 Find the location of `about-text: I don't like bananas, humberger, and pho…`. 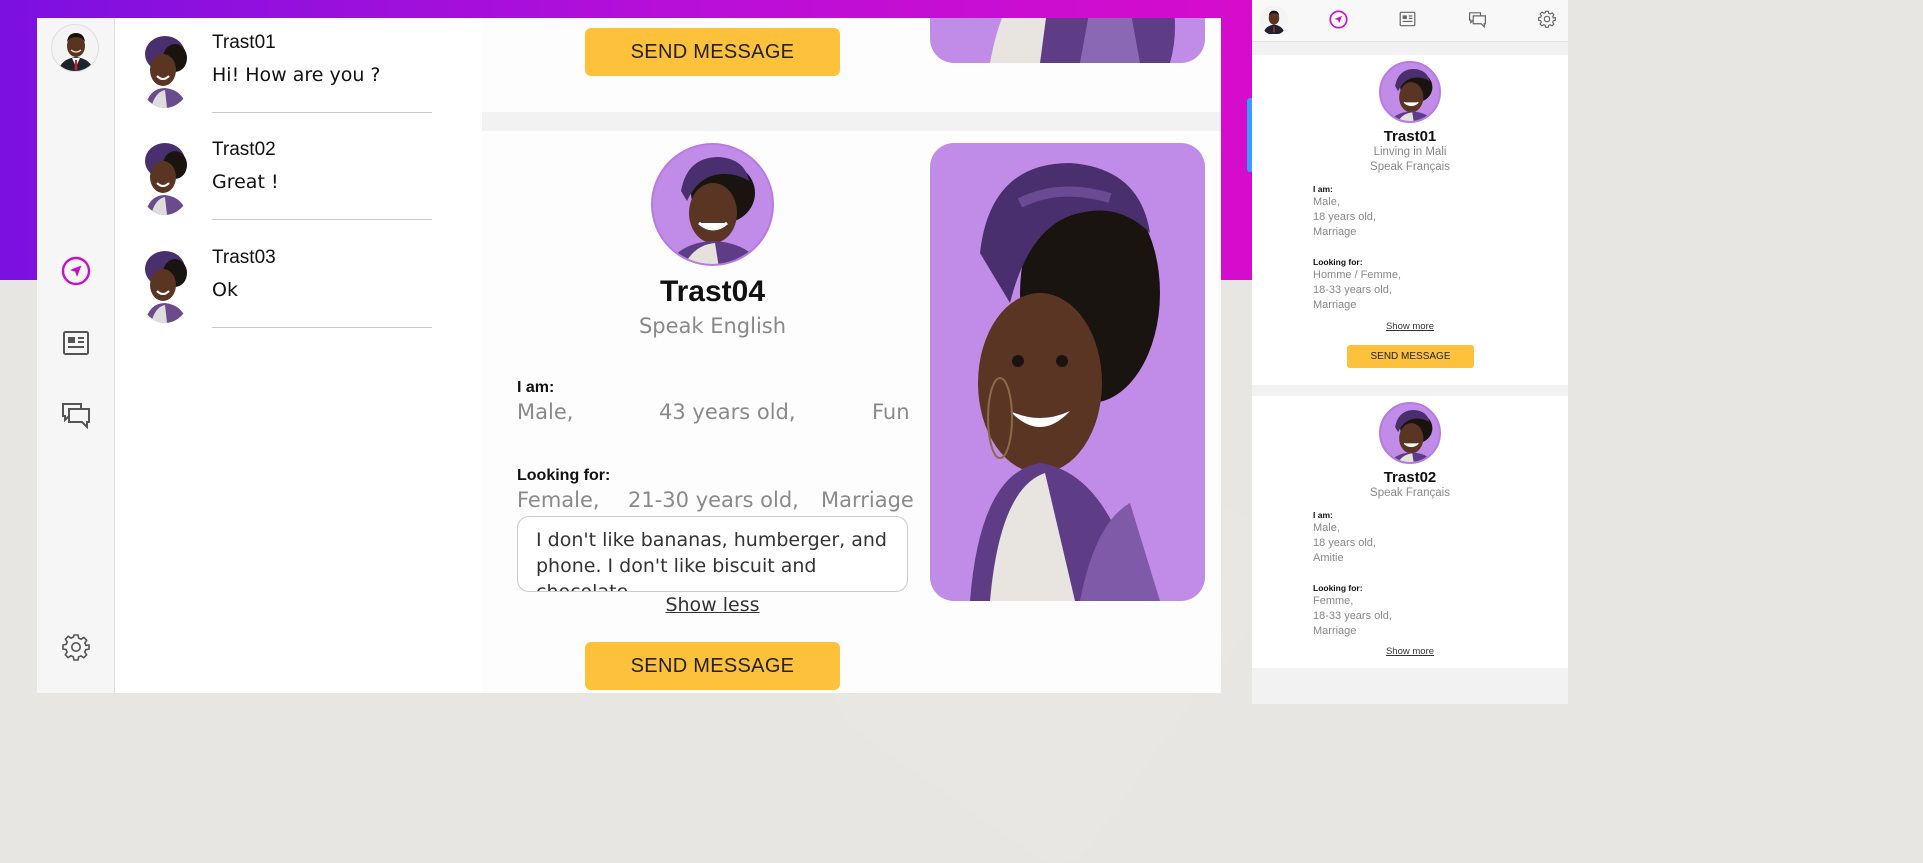

about-text: I don't like bananas, humberger, and pho… is located at coordinates (712, 554).